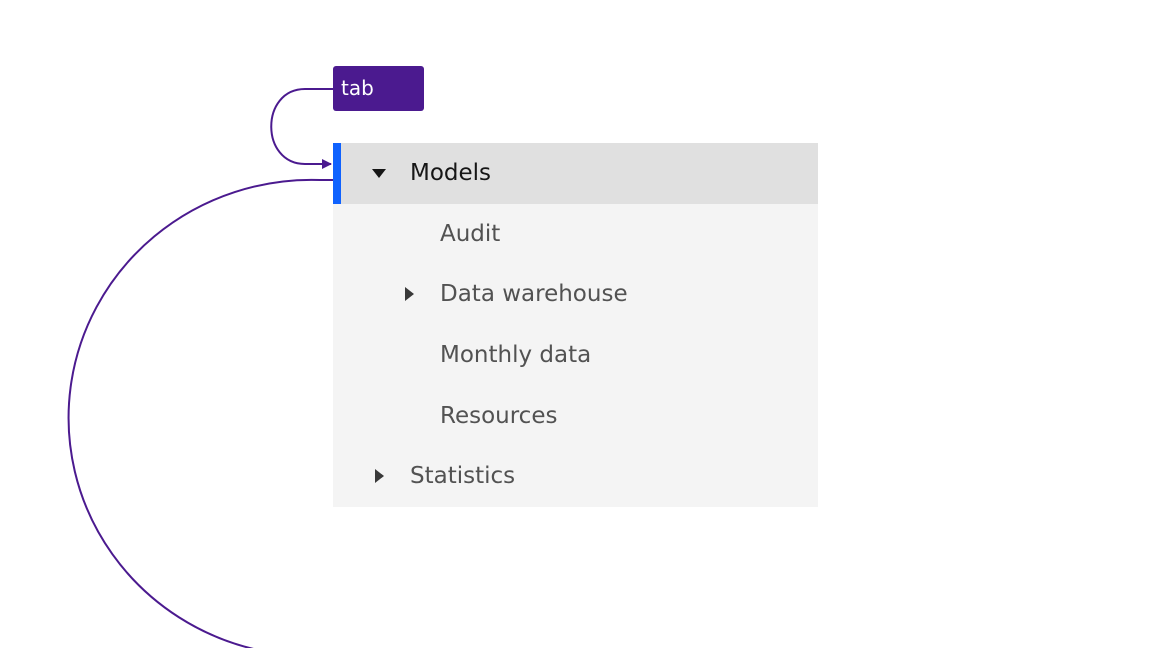 This screenshot has height=648, width=1152. I want to click on tree-node-models: Models, so click(575, 173).